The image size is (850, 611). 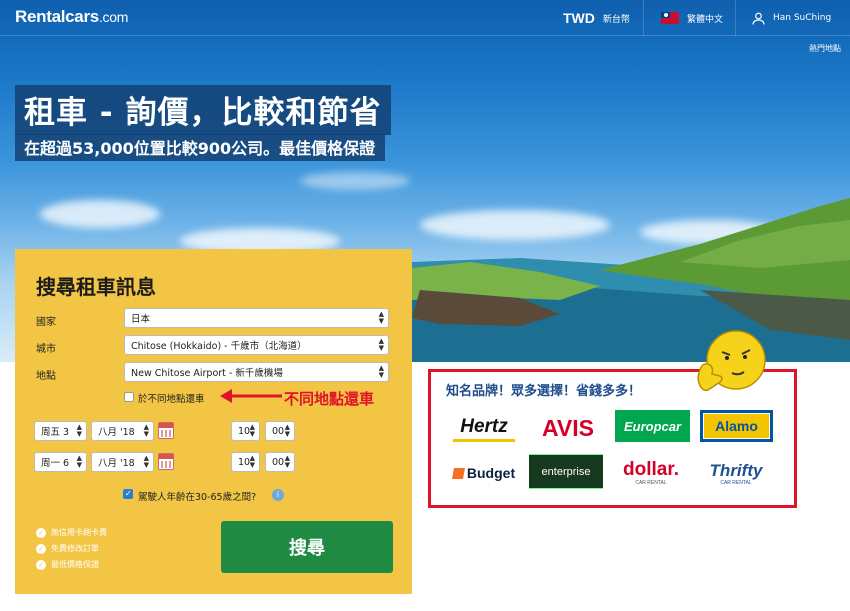 What do you see at coordinates (203, 110) in the screenshot?
I see `hero-title: 租車 - 詢價，比較和節省` at bounding box center [203, 110].